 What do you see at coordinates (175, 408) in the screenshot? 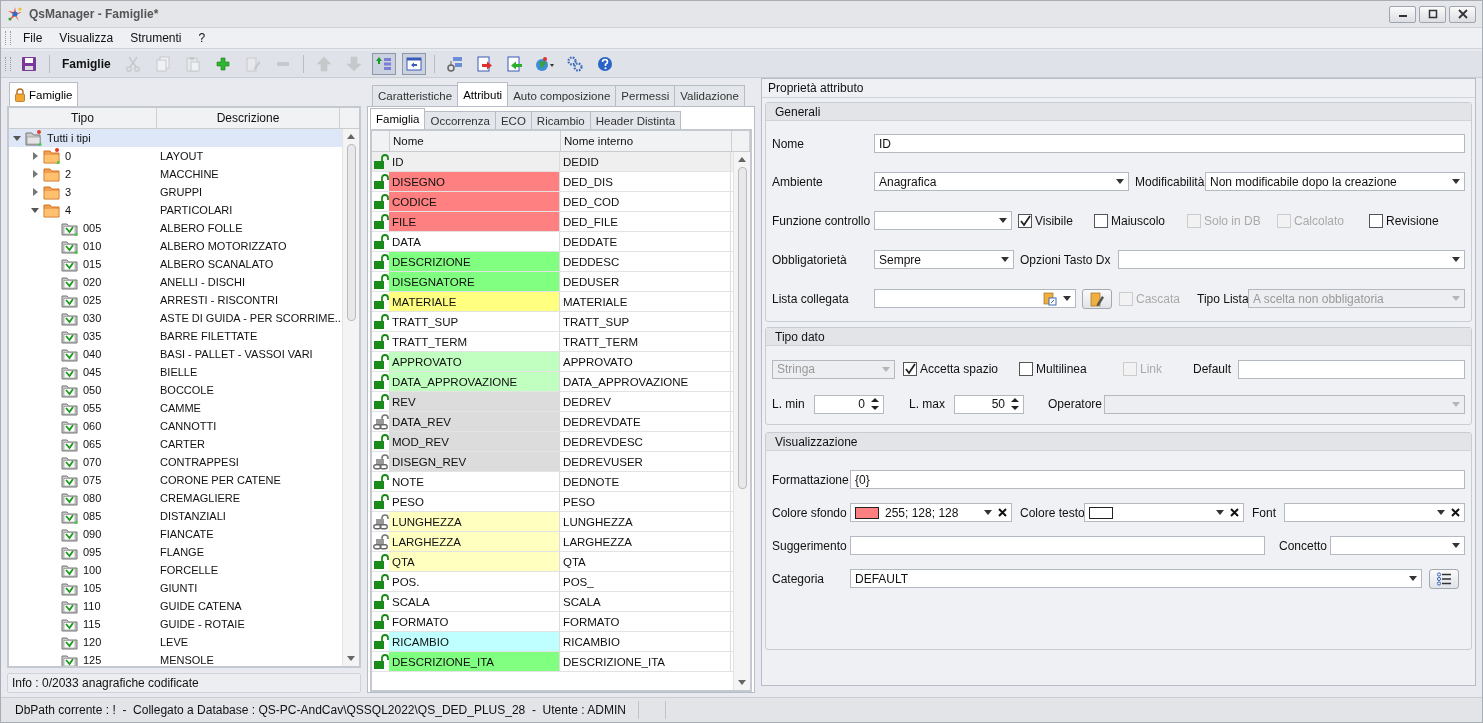
I see `tree-row: 055 CAMME` at bounding box center [175, 408].